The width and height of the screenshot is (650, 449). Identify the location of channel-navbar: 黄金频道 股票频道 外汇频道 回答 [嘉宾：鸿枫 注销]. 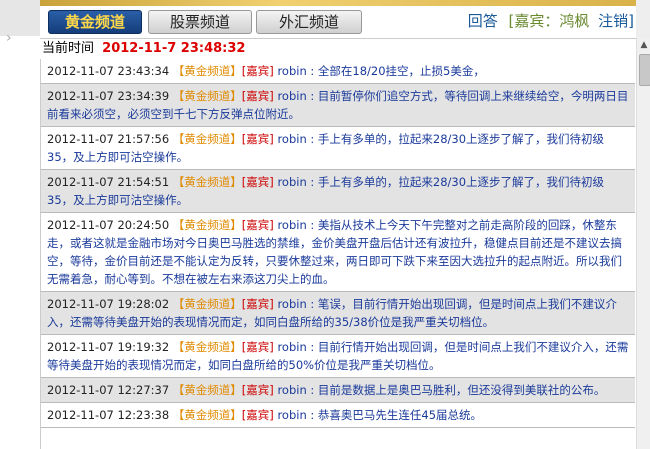
(338, 19).